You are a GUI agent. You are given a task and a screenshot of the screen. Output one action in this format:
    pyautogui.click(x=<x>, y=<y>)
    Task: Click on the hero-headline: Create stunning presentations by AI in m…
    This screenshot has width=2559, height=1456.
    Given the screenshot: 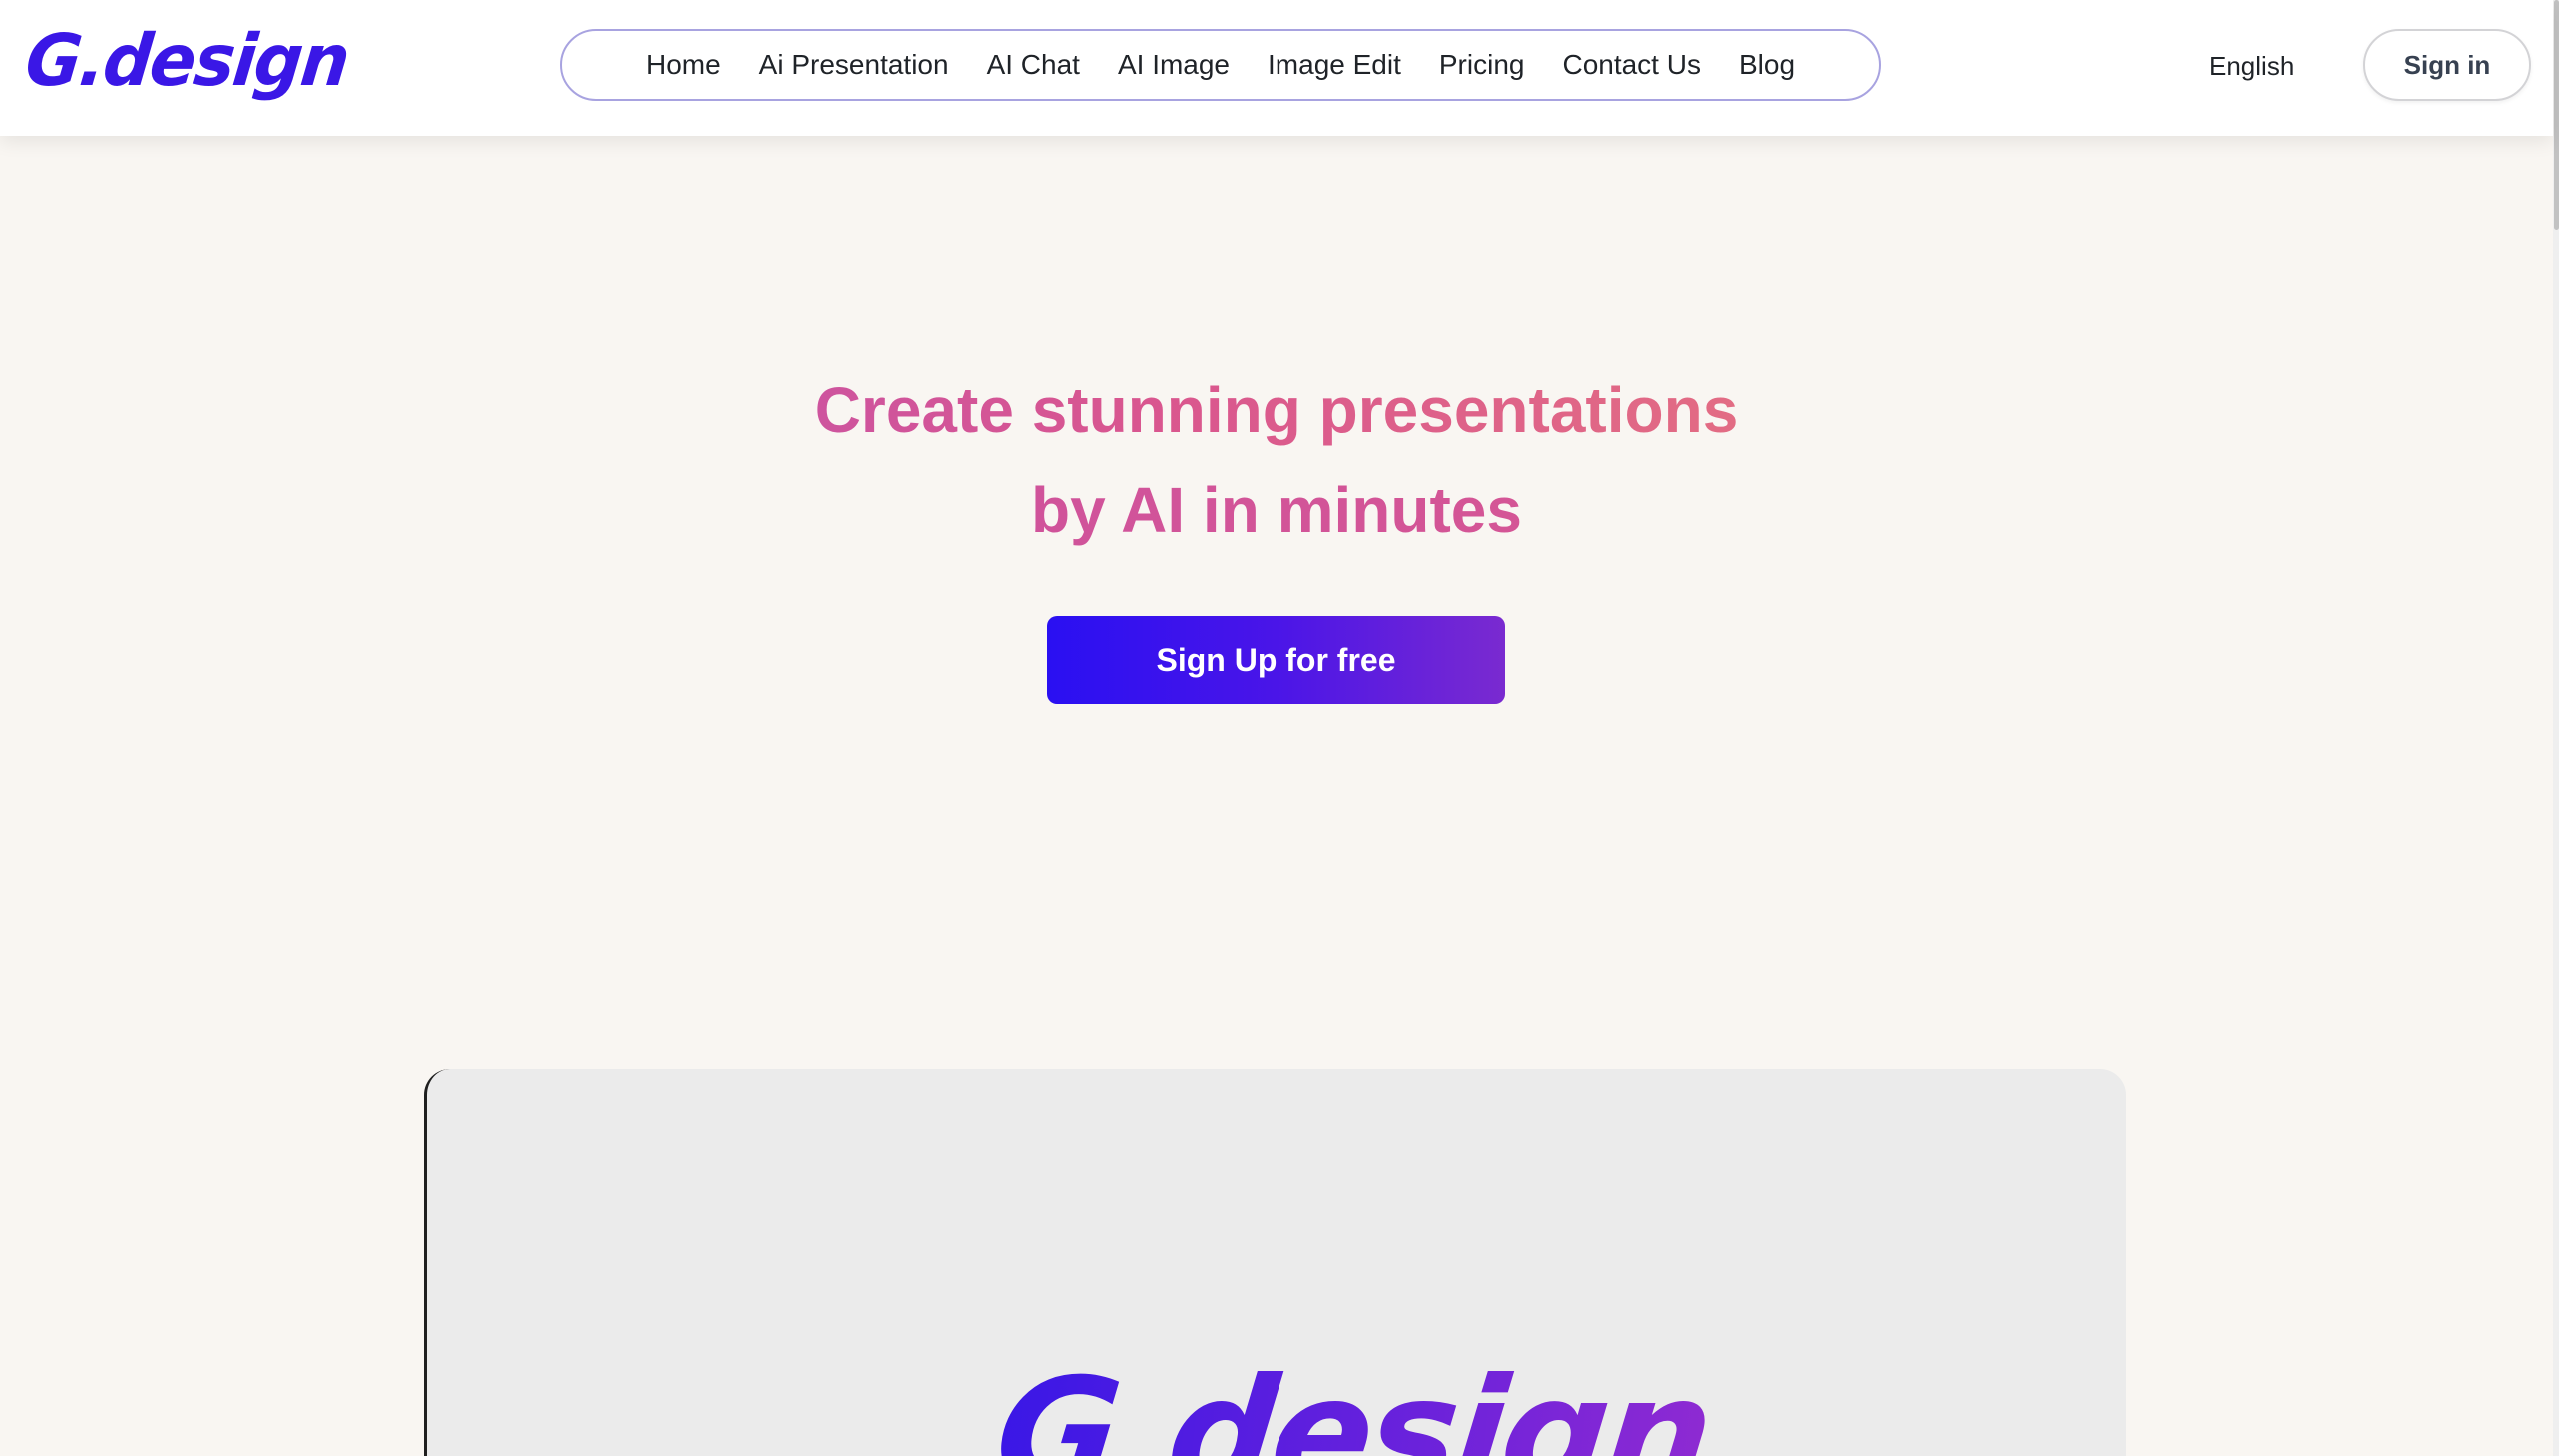 What is the action you would take?
    pyautogui.click(x=1276, y=460)
    